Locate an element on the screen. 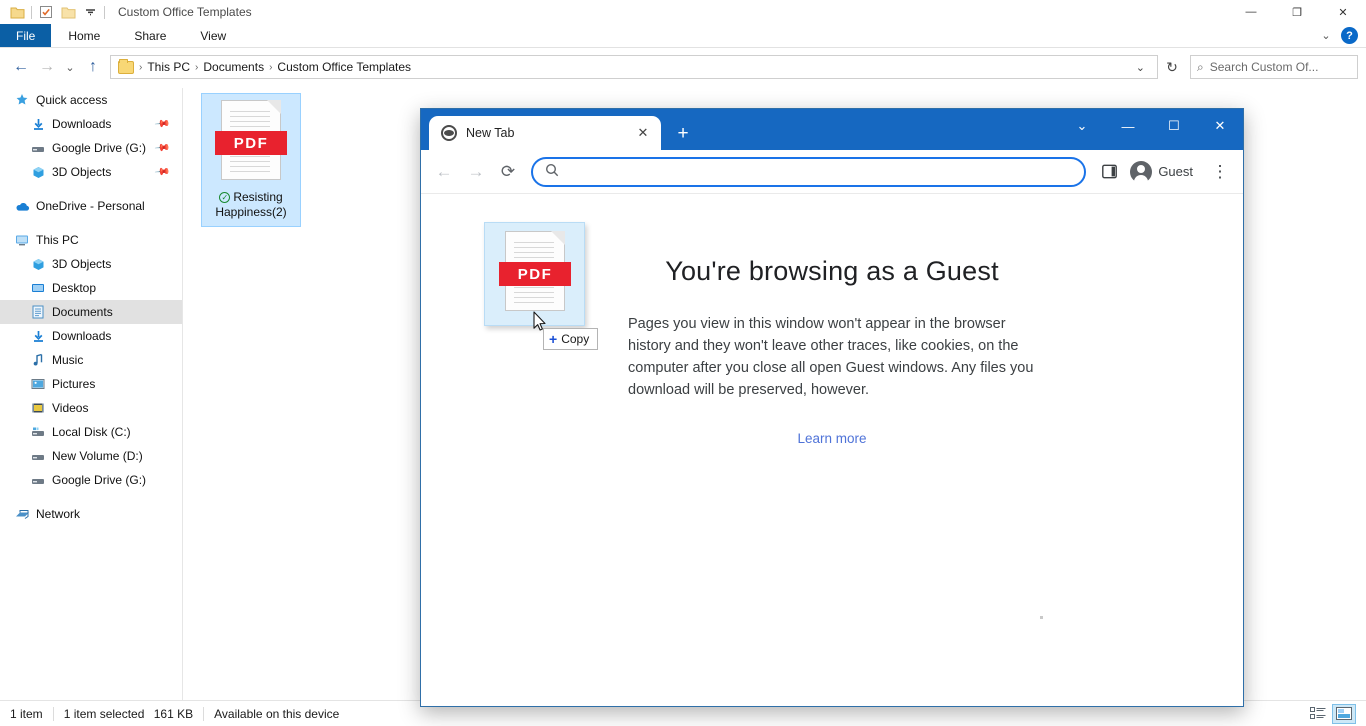 The image size is (1366, 726). browser-tab-title: New Tab is located at coordinates (490, 133).